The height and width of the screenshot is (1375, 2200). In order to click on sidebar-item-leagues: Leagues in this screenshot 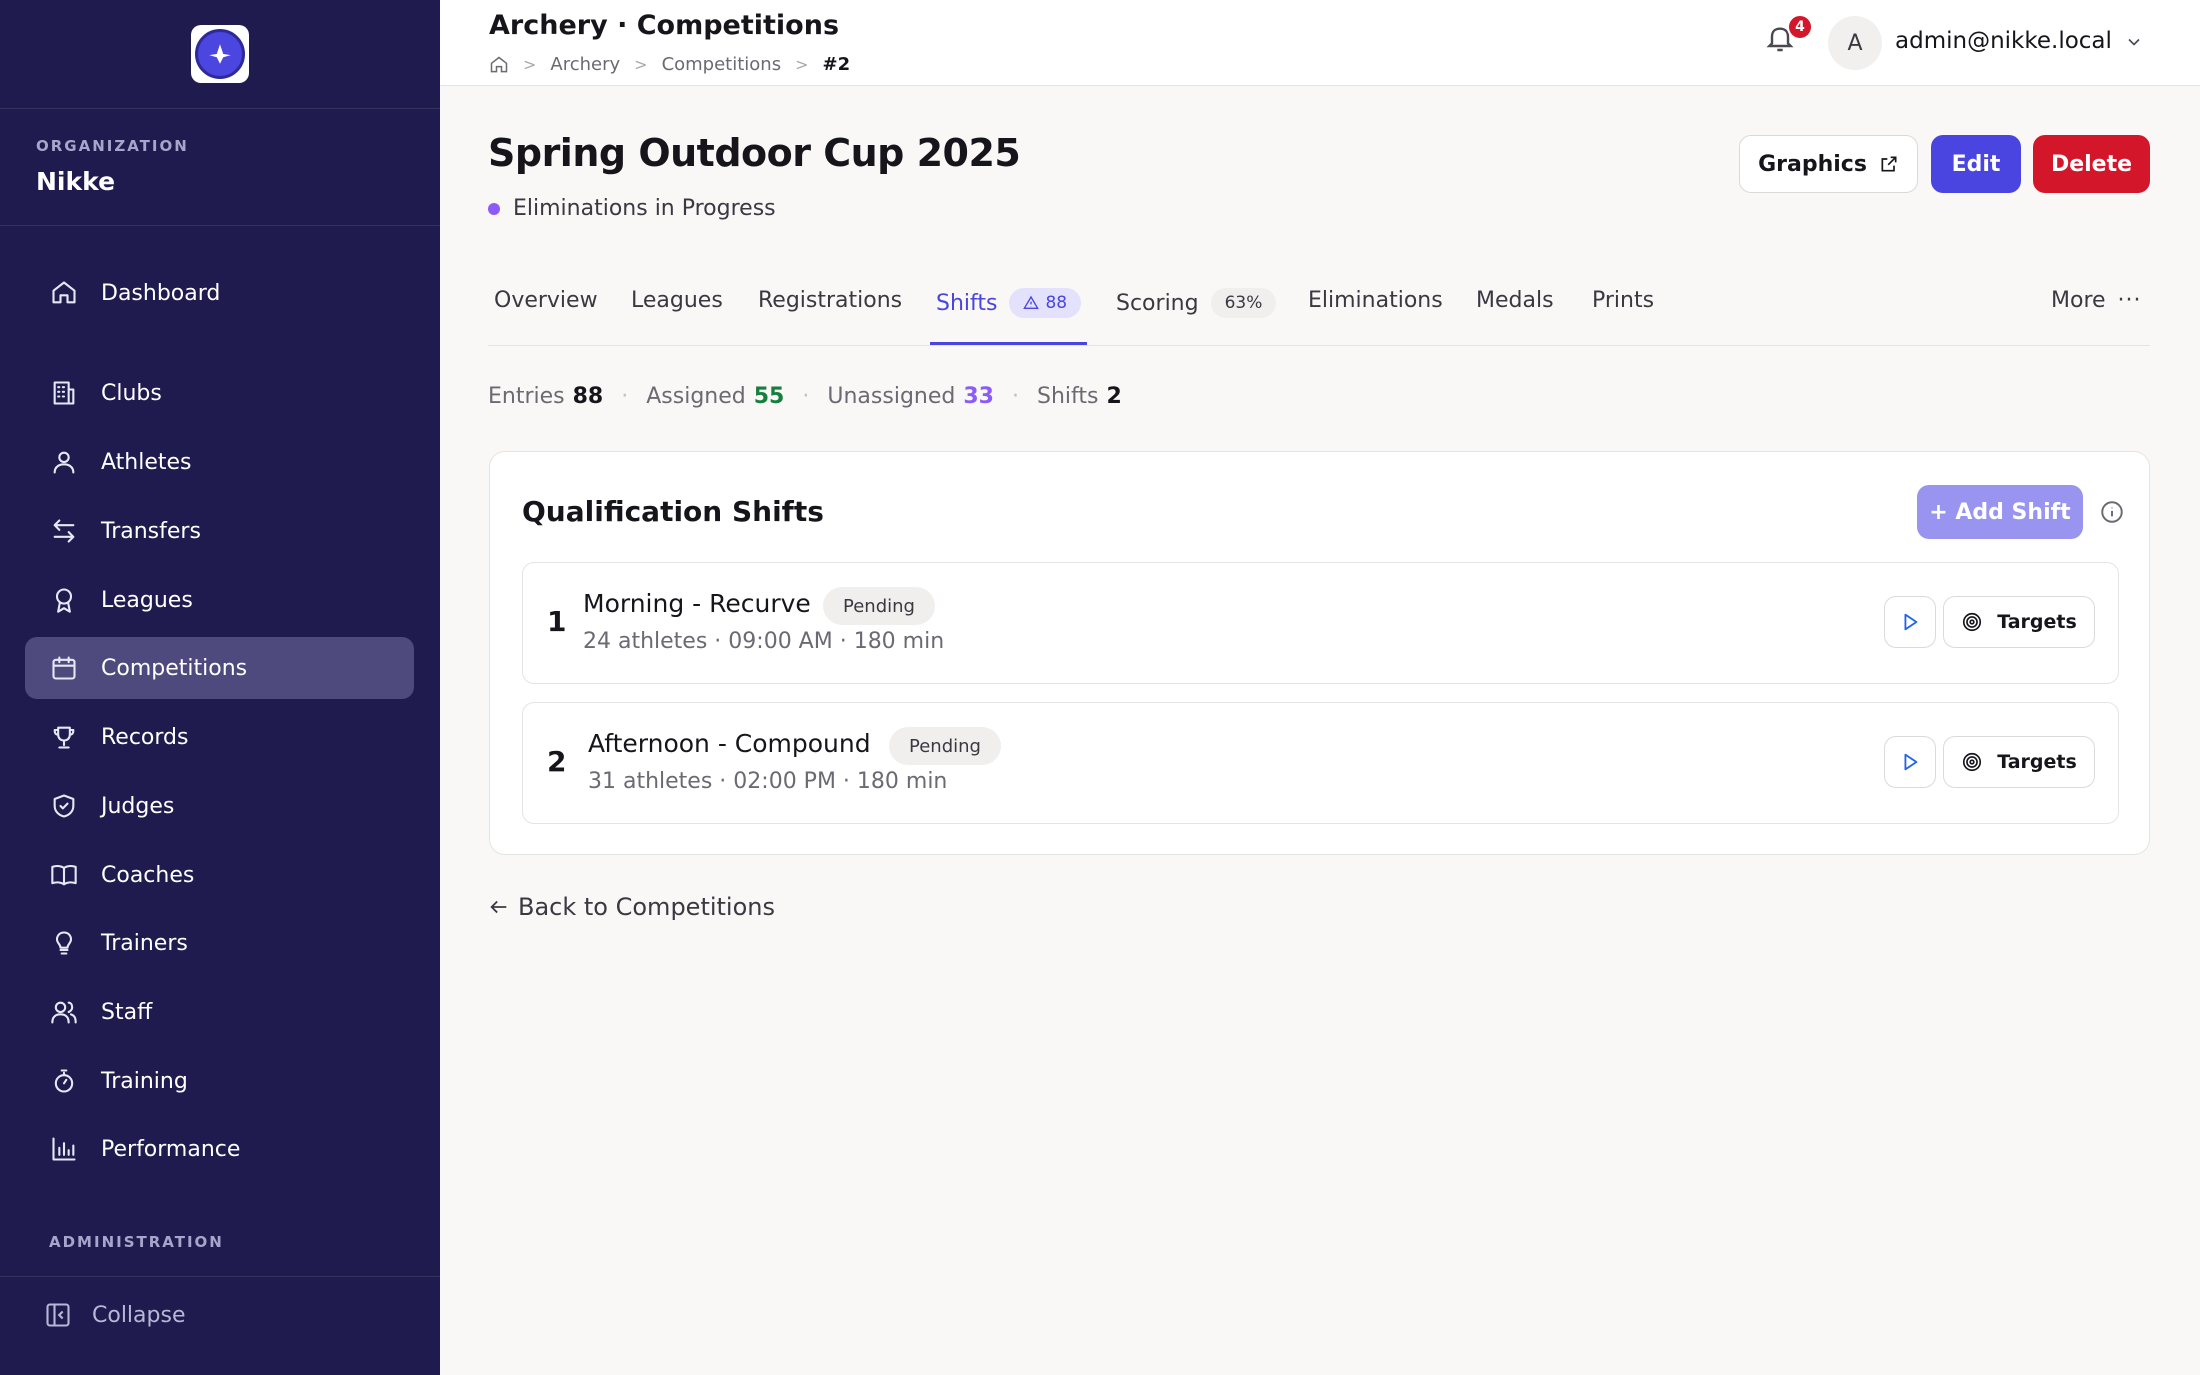, I will do `click(219, 600)`.